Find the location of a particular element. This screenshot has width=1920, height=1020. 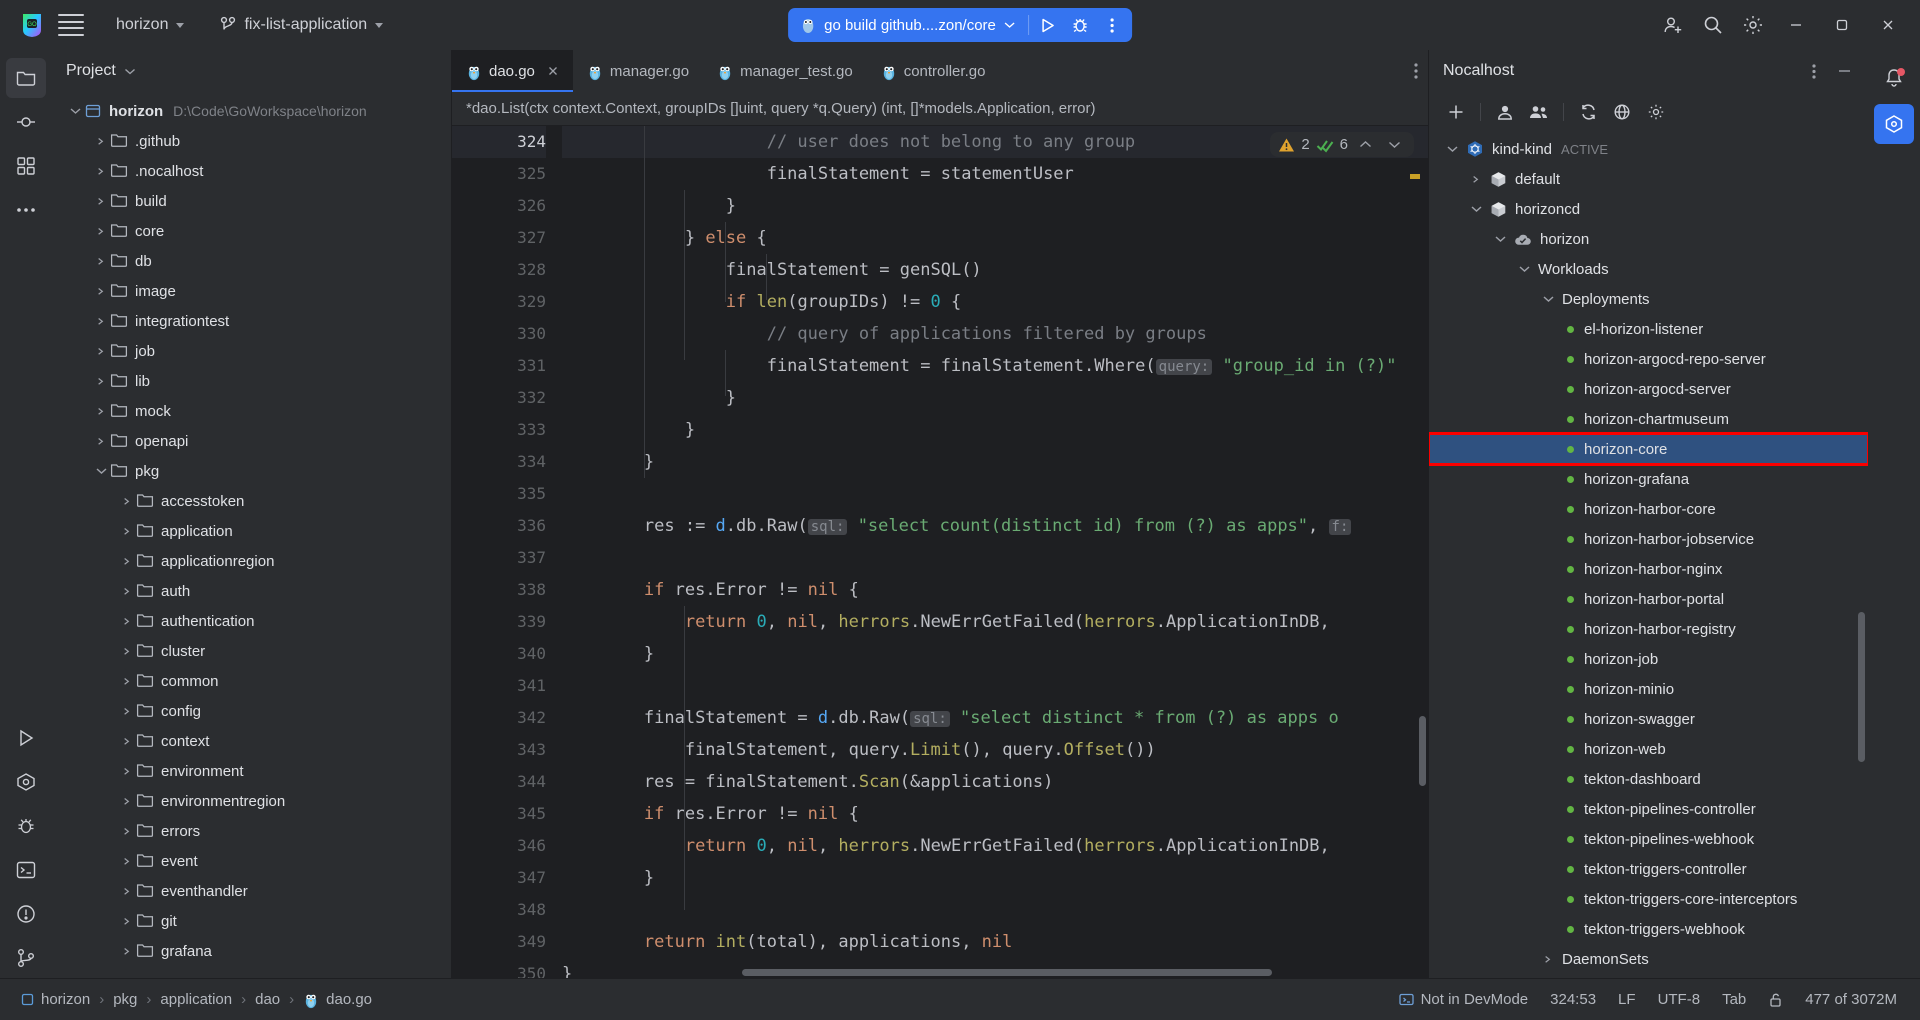

nocalhost-deployment-horizon-minio: horizon-minio is located at coordinates (1648, 689).